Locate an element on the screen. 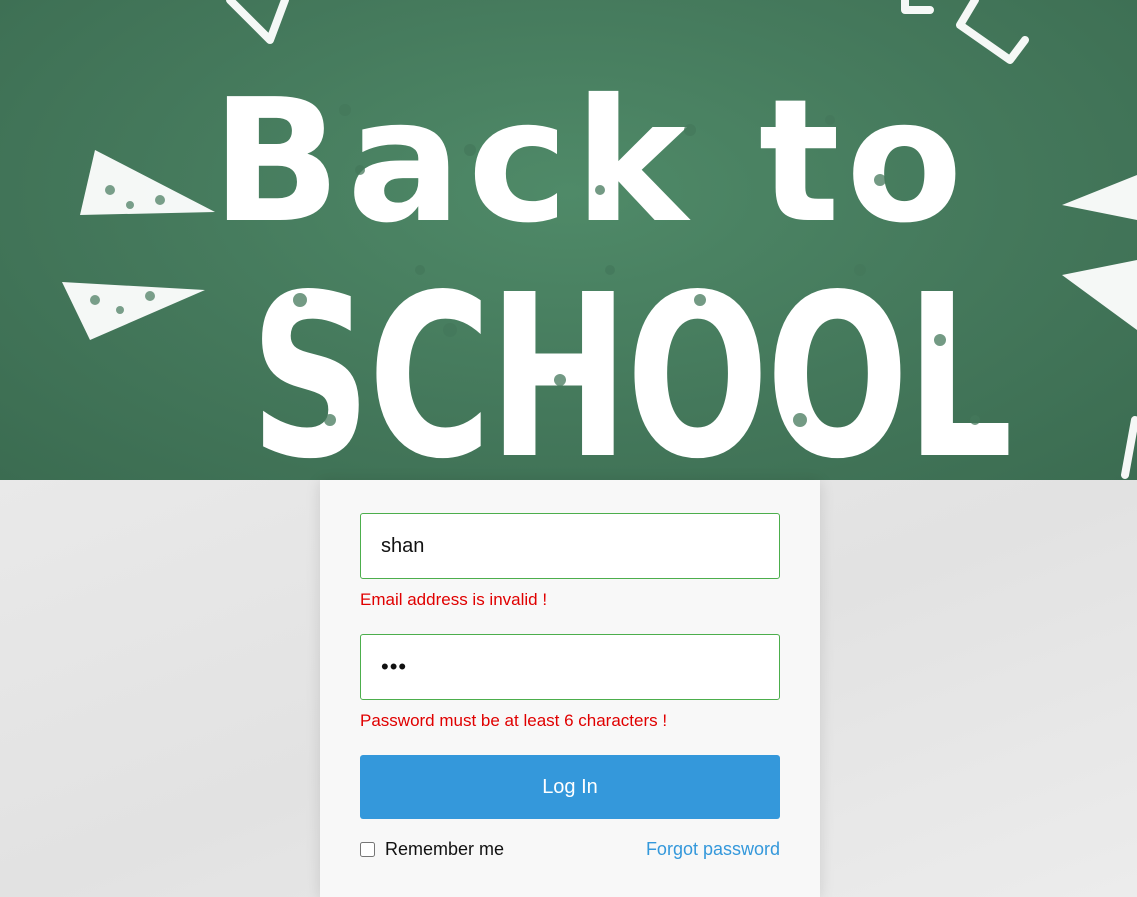 This screenshot has width=1137, height=897. password-field is located at coordinates (570, 667).